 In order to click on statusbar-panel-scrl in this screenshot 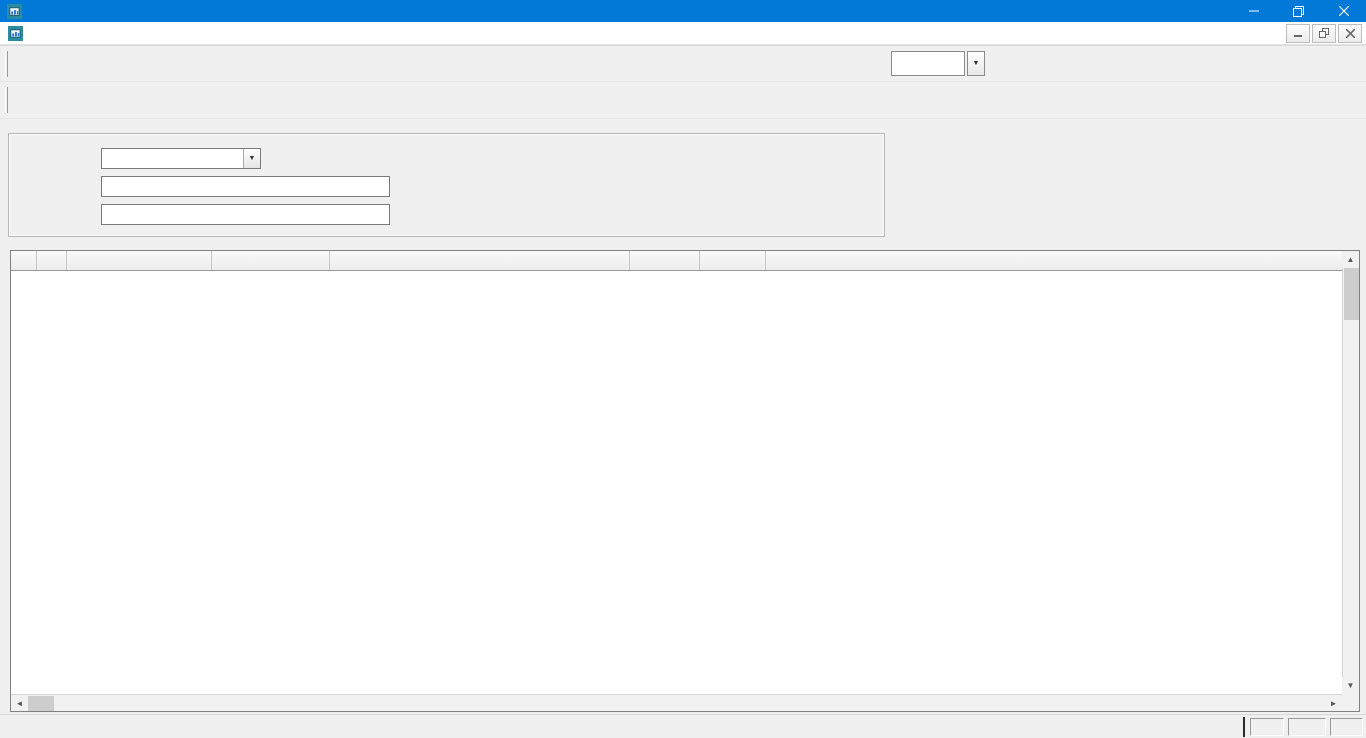, I will do `click(1346, 727)`.